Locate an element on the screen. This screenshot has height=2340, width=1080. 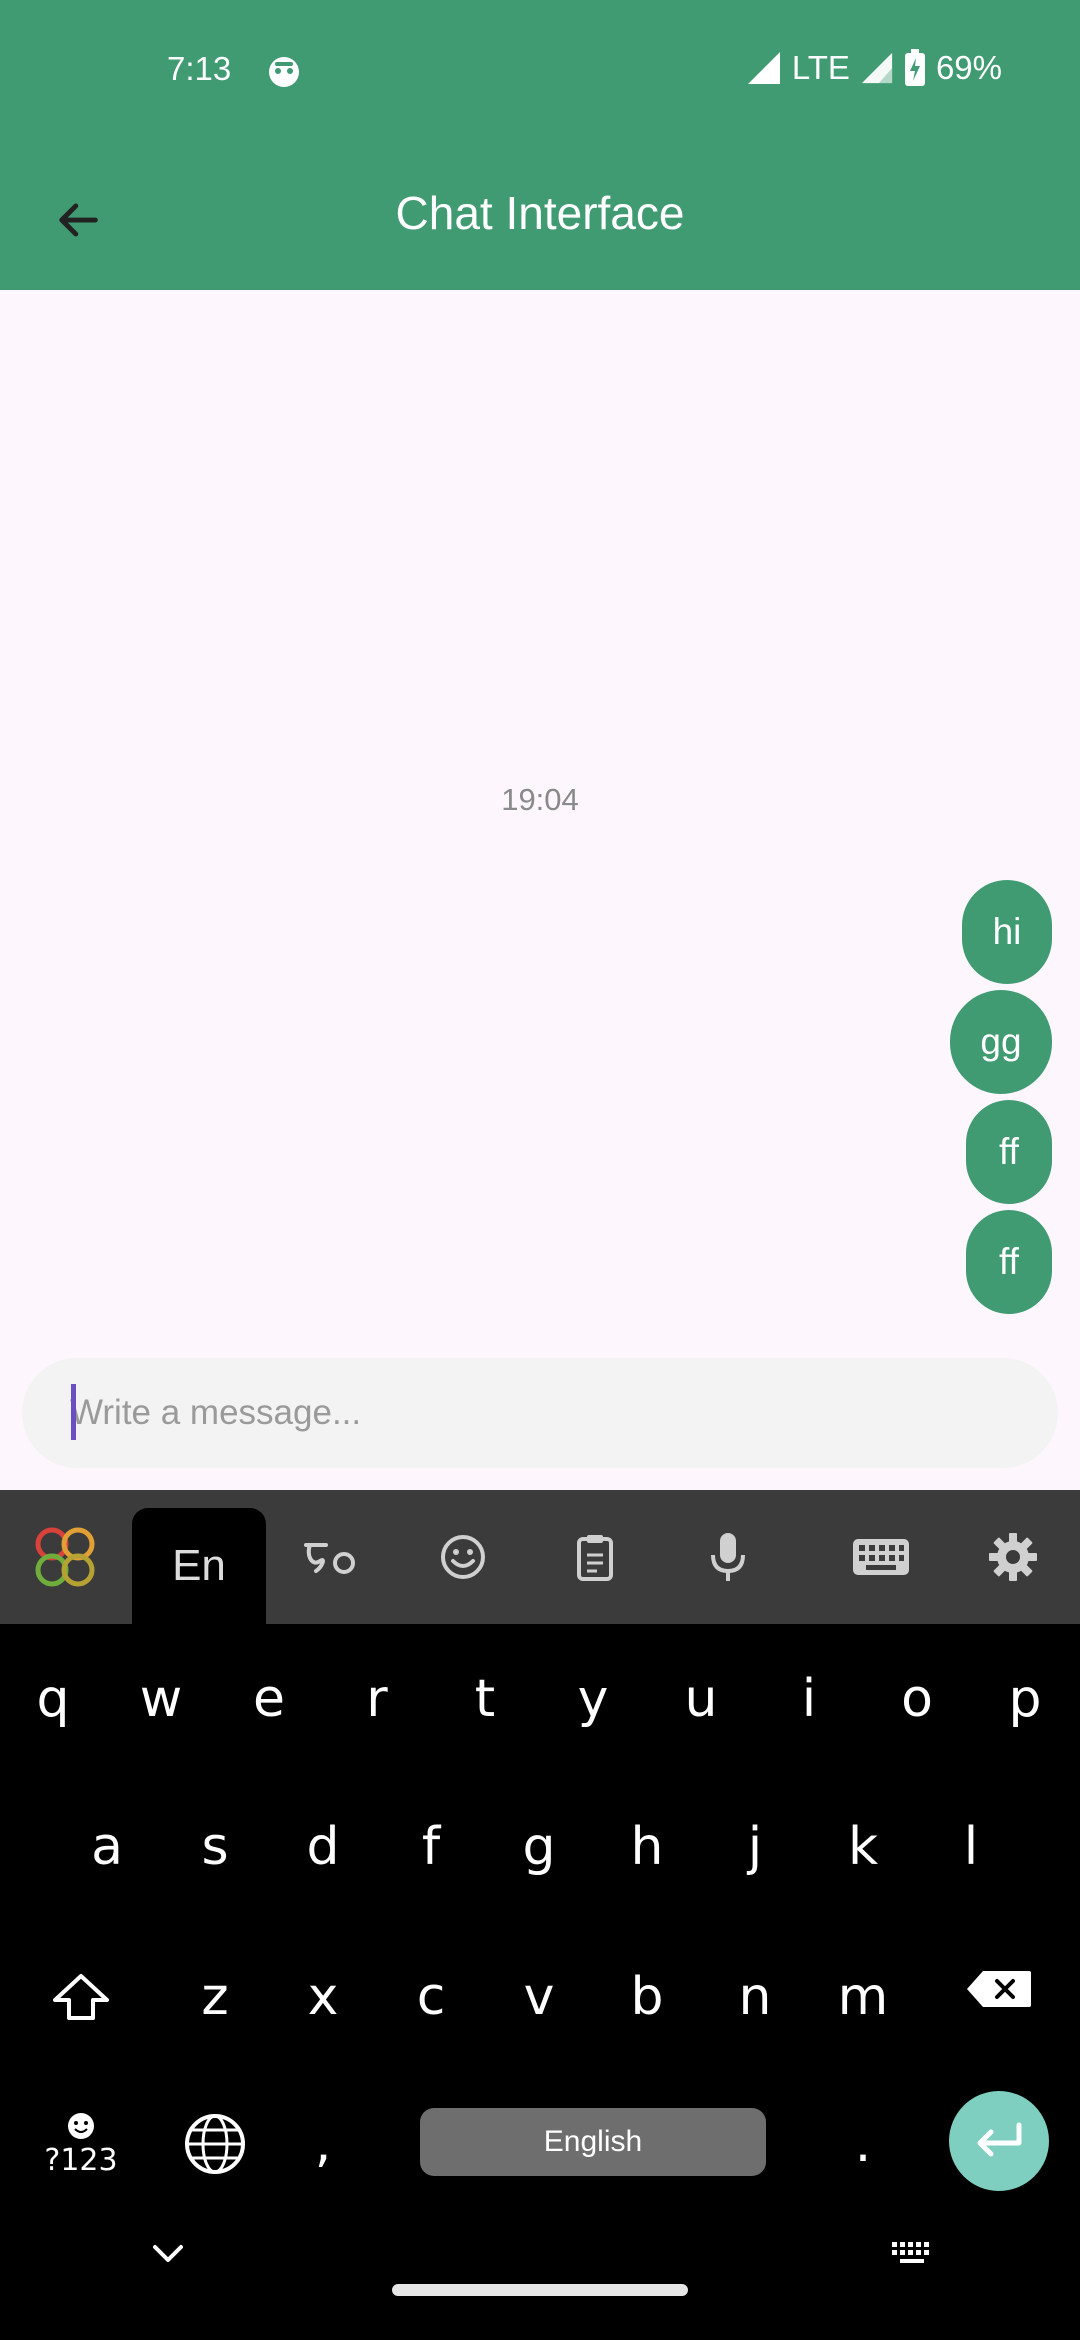
key-c: c is located at coordinates (431, 1997).